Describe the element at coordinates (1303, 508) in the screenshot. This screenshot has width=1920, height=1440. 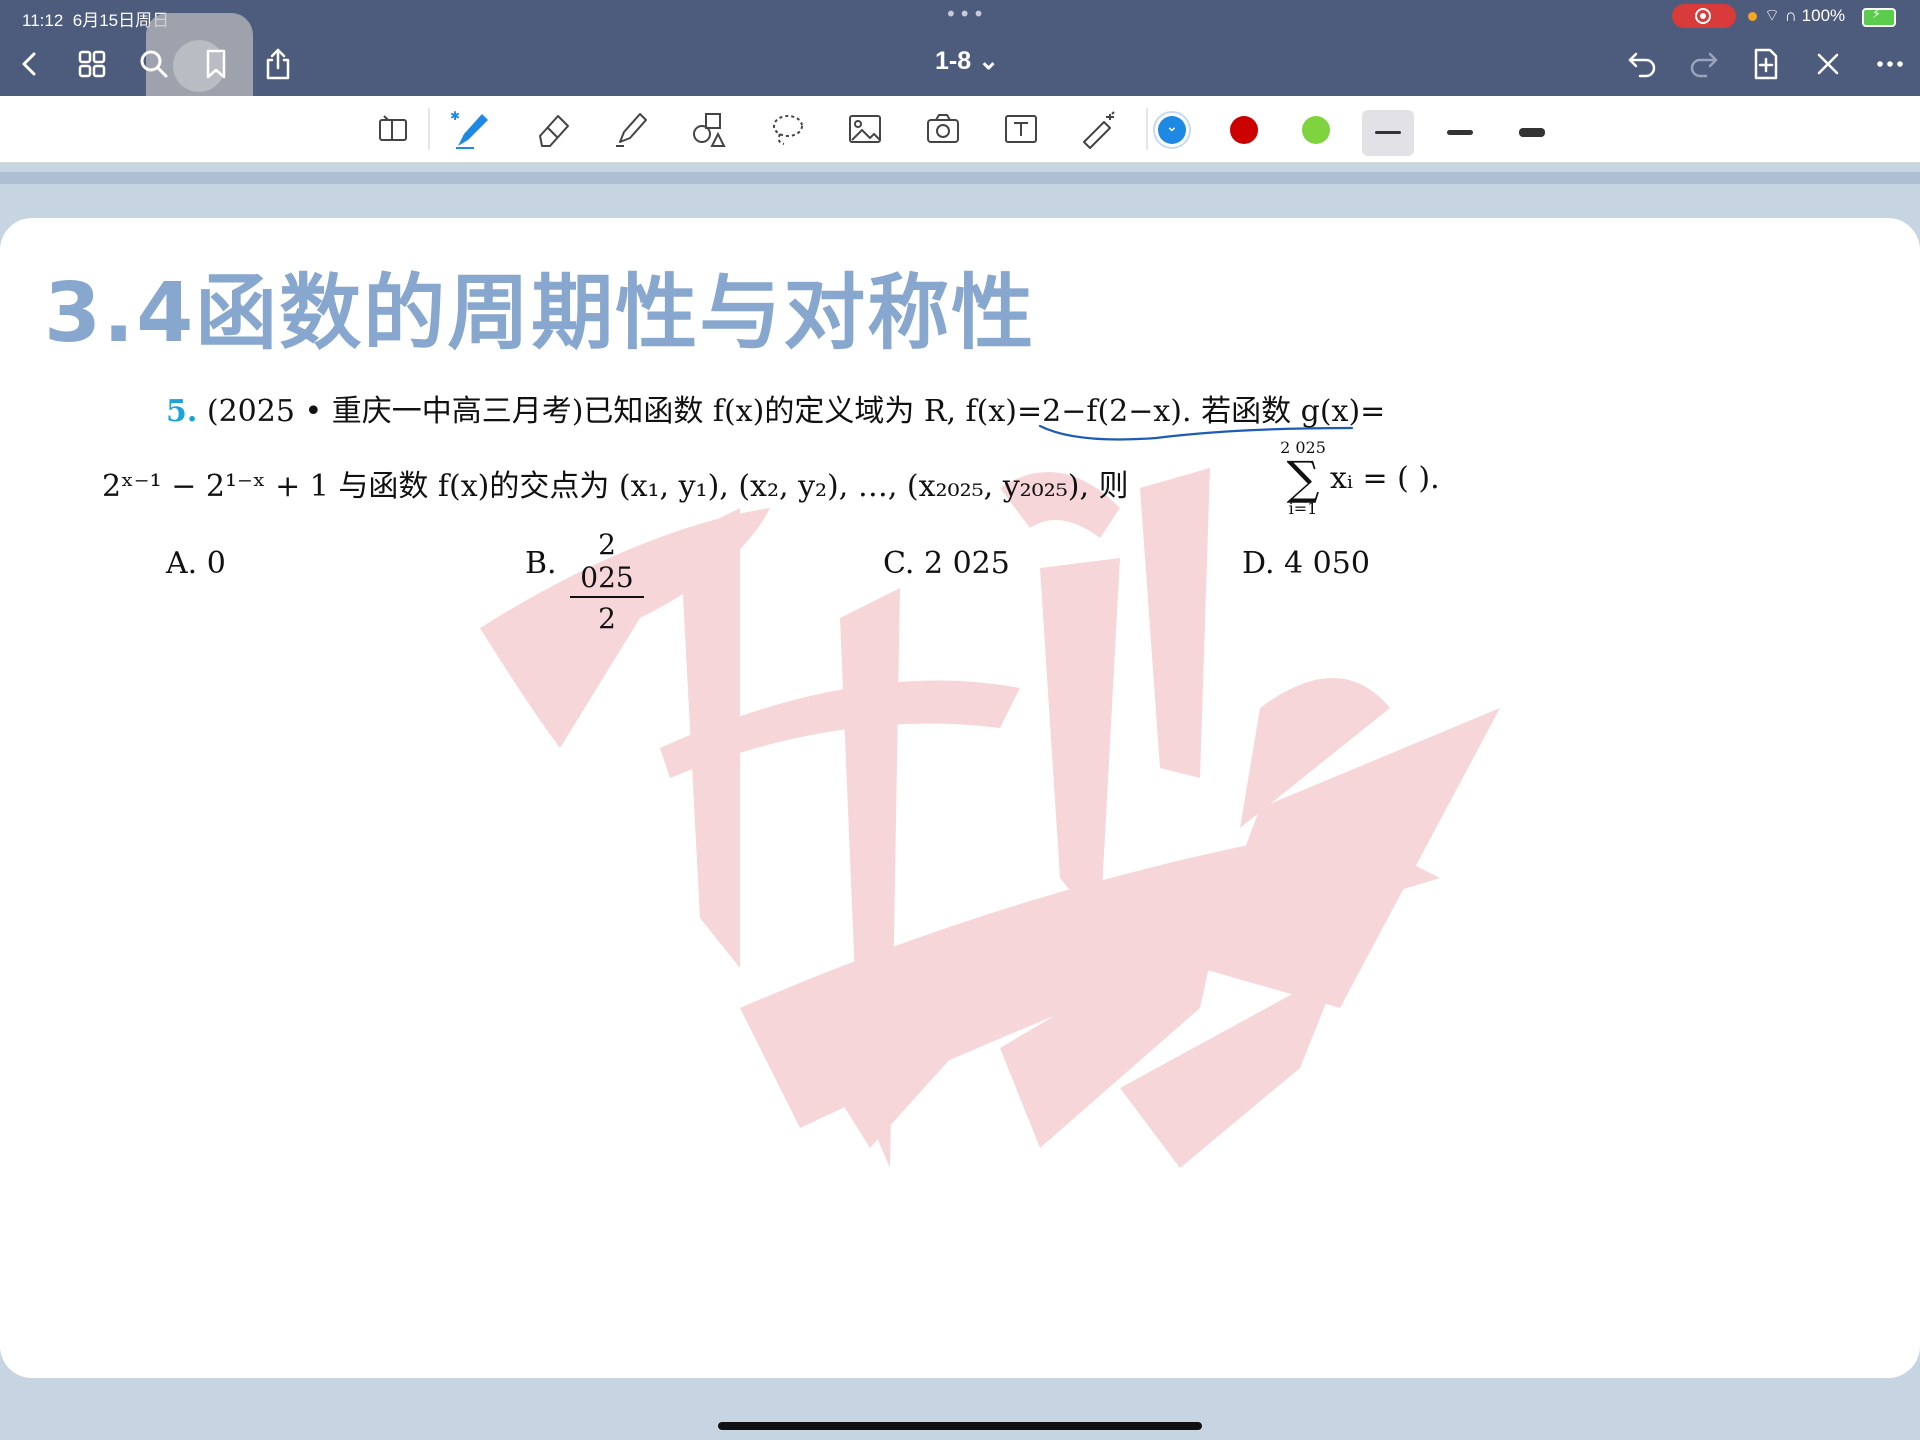
I see `sum-lower-limit: i=1` at that location.